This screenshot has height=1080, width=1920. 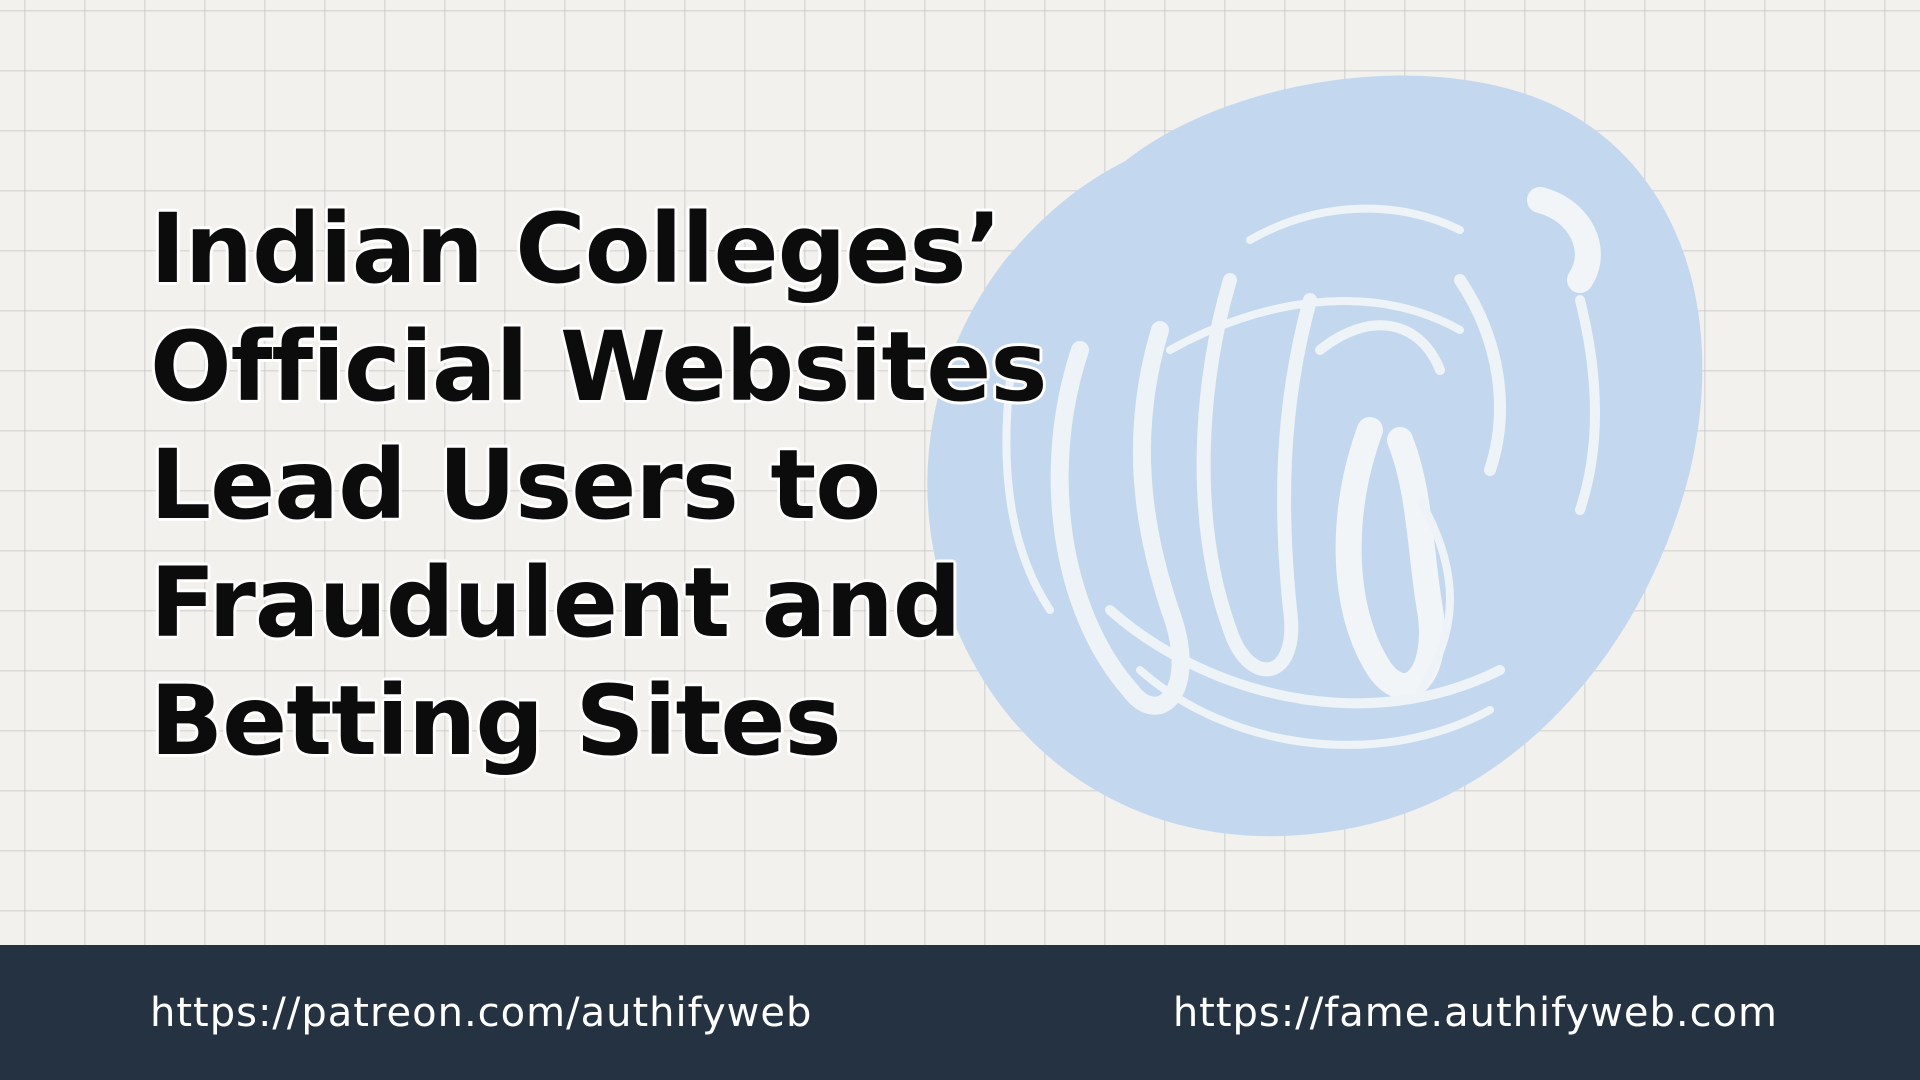 What do you see at coordinates (481, 1013) in the screenshot?
I see `patreon-link: https://patreon.com/authifyweb` at bounding box center [481, 1013].